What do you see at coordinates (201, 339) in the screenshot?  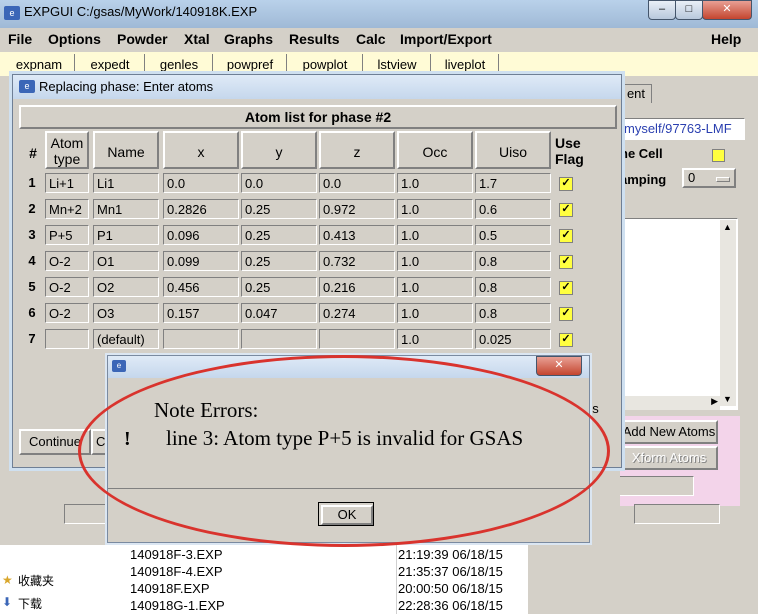 I see `cell-x` at bounding box center [201, 339].